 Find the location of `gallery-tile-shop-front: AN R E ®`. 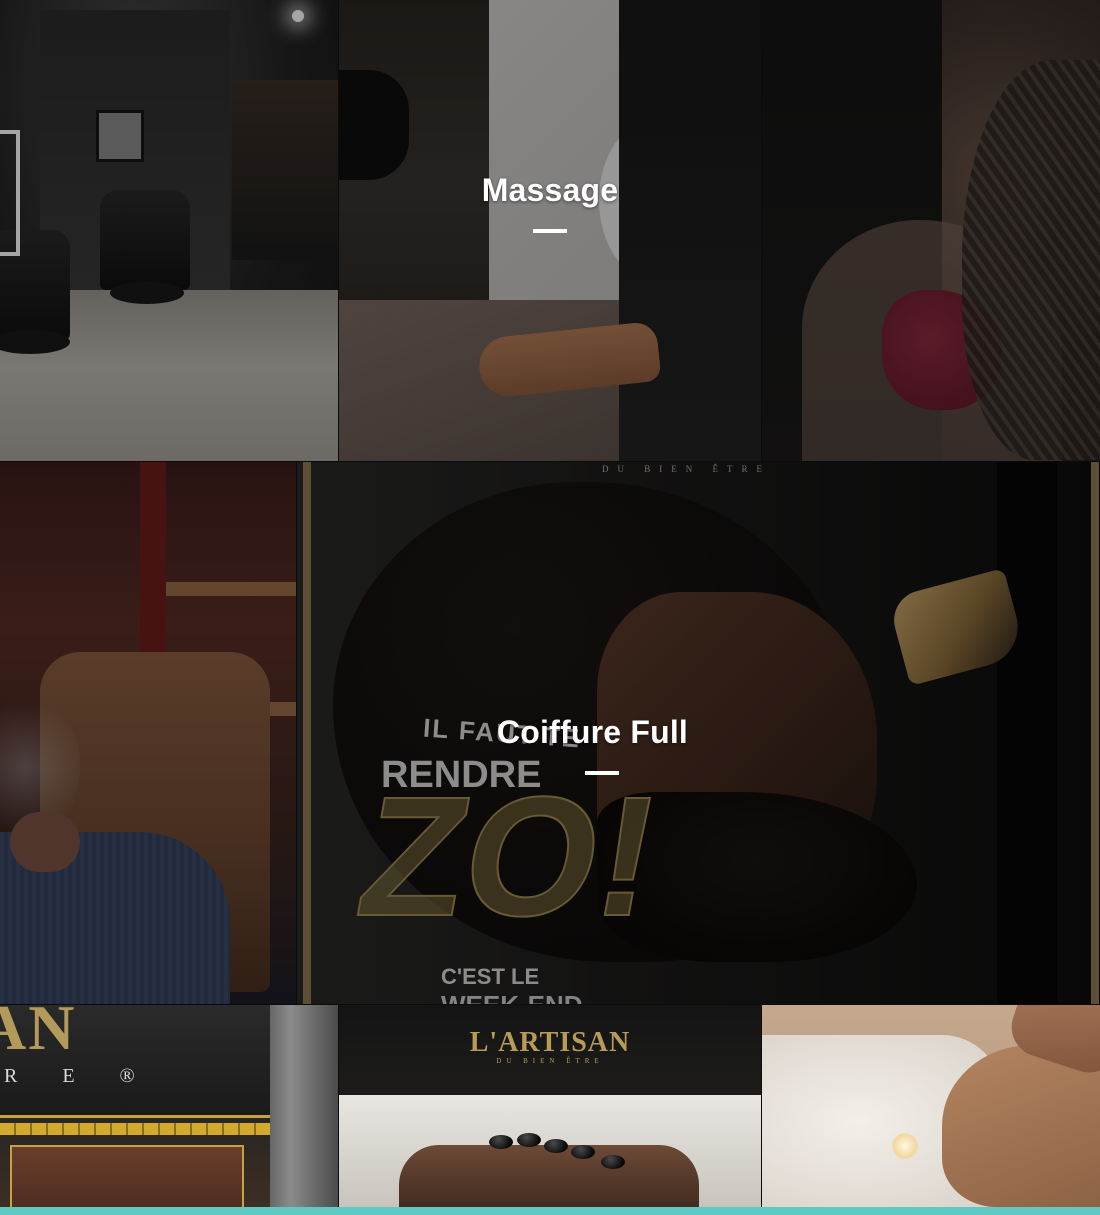

gallery-tile-shop-front: AN R E ® is located at coordinates (169, 1106).